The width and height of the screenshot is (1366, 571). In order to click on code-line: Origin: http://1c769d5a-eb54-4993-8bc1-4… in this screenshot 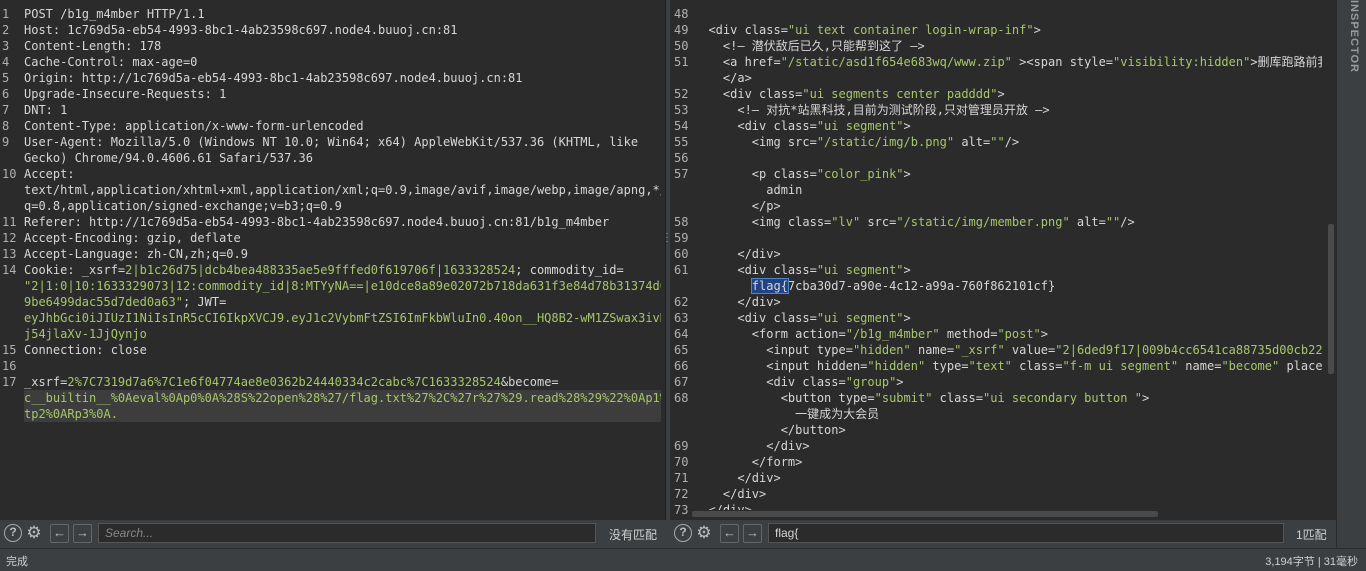, I will do `click(342, 78)`.